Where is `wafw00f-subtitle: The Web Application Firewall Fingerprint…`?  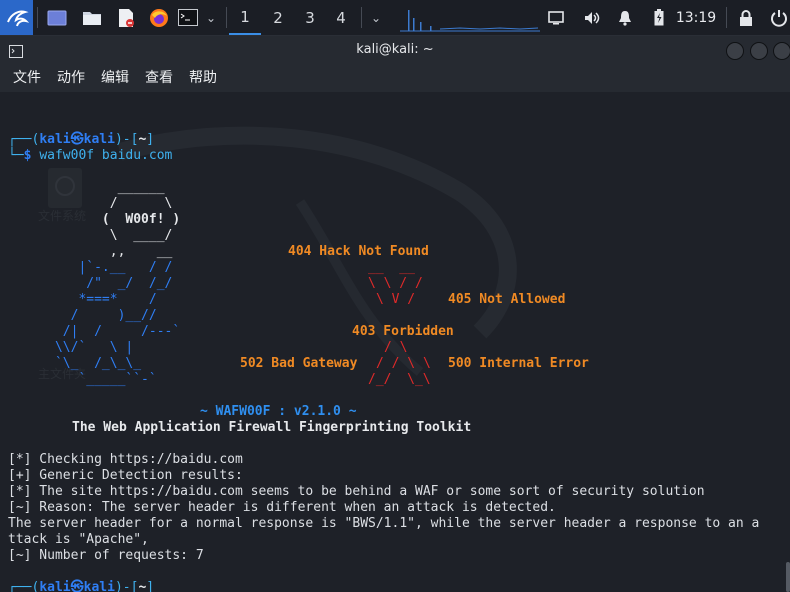
wafw00f-subtitle: The Web Application Firewall Fingerprint… is located at coordinates (272, 427).